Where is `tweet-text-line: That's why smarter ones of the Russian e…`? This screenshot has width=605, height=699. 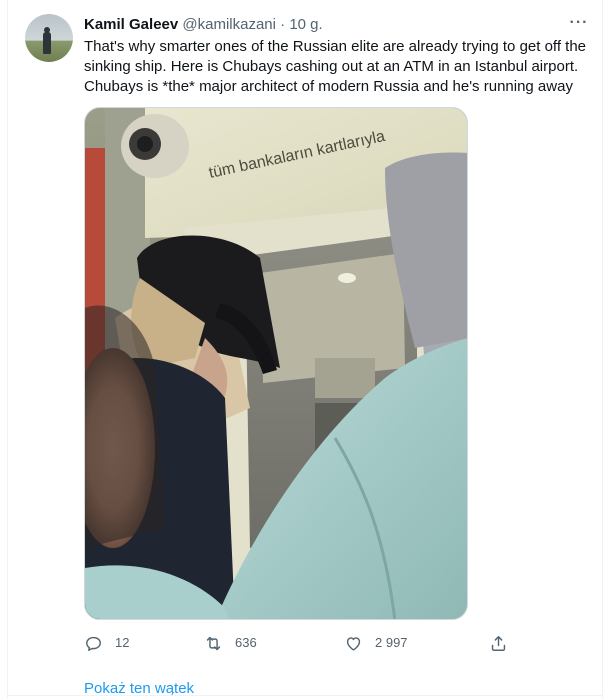 tweet-text-line: That's why smarter ones of the Russian e… is located at coordinates (335, 46).